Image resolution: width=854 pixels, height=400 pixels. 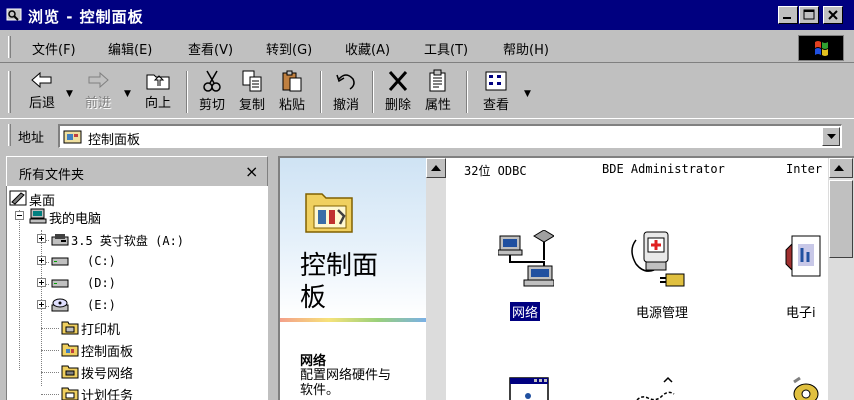 I want to click on item-network-label: 网络, so click(x=525, y=311).